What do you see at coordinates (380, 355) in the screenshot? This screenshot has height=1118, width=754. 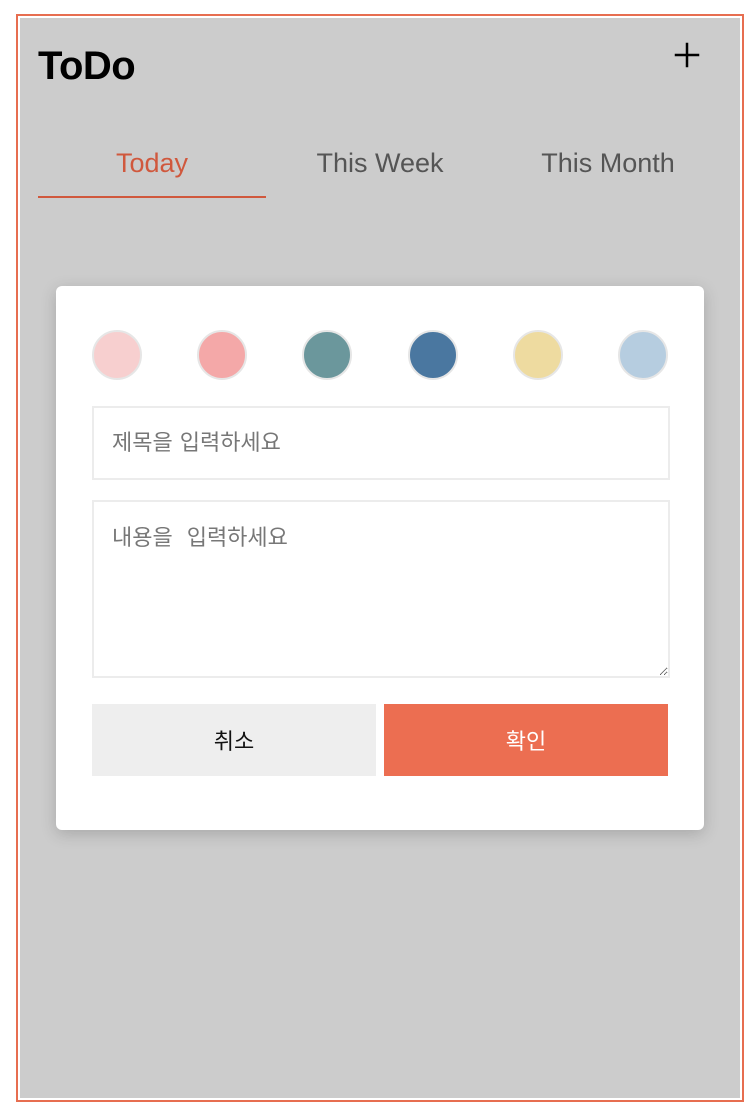 I see `color-picker` at bounding box center [380, 355].